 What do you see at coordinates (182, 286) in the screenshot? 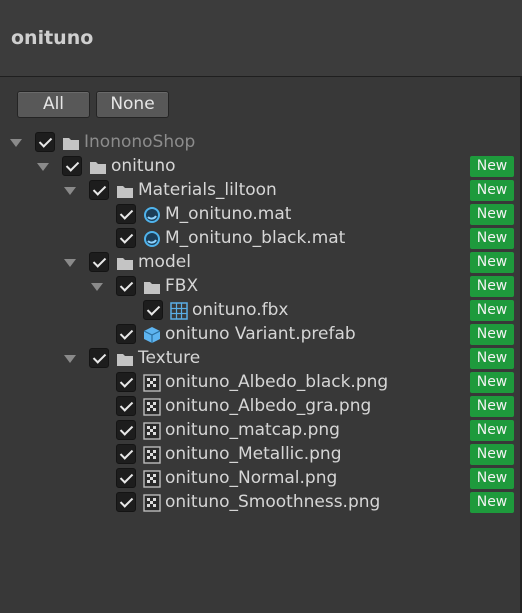
I see `asset-label: FBX` at bounding box center [182, 286].